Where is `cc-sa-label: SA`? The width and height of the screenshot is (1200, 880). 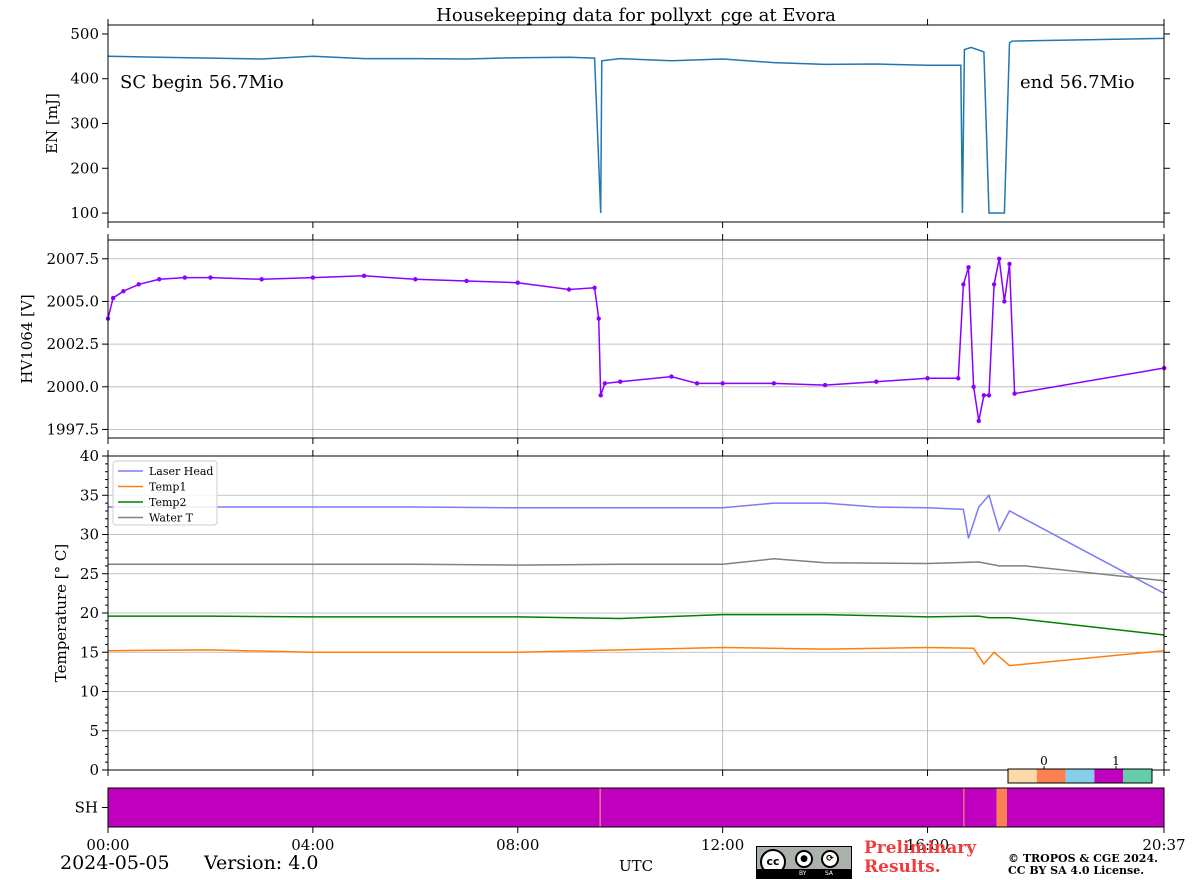 cc-sa-label: SA is located at coordinates (829, 873).